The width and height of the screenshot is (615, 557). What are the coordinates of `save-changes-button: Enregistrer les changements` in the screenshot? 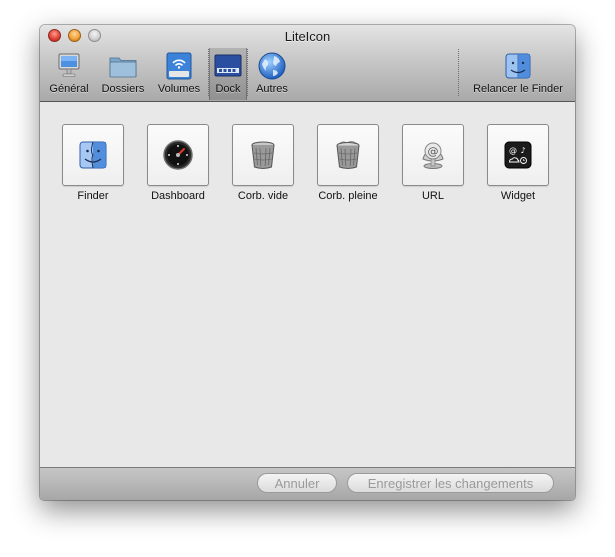 It's located at (450, 483).